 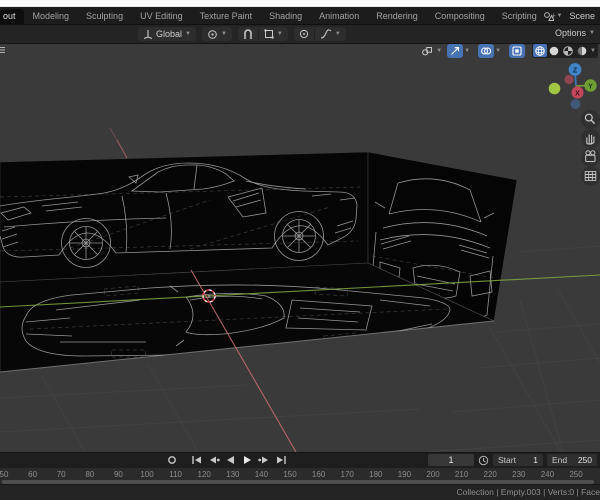 What do you see at coordinates (122, 149) in the screenshot?
I see `x-axis-line-stub` at bounding box center [122, 149].